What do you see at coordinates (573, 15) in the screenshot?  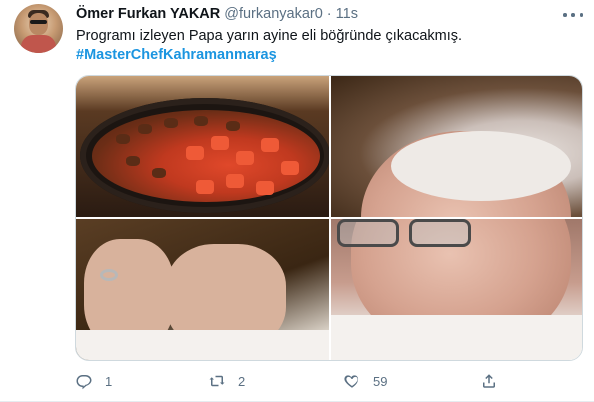 I see `more-options-button` at bounding box center [573, 15].